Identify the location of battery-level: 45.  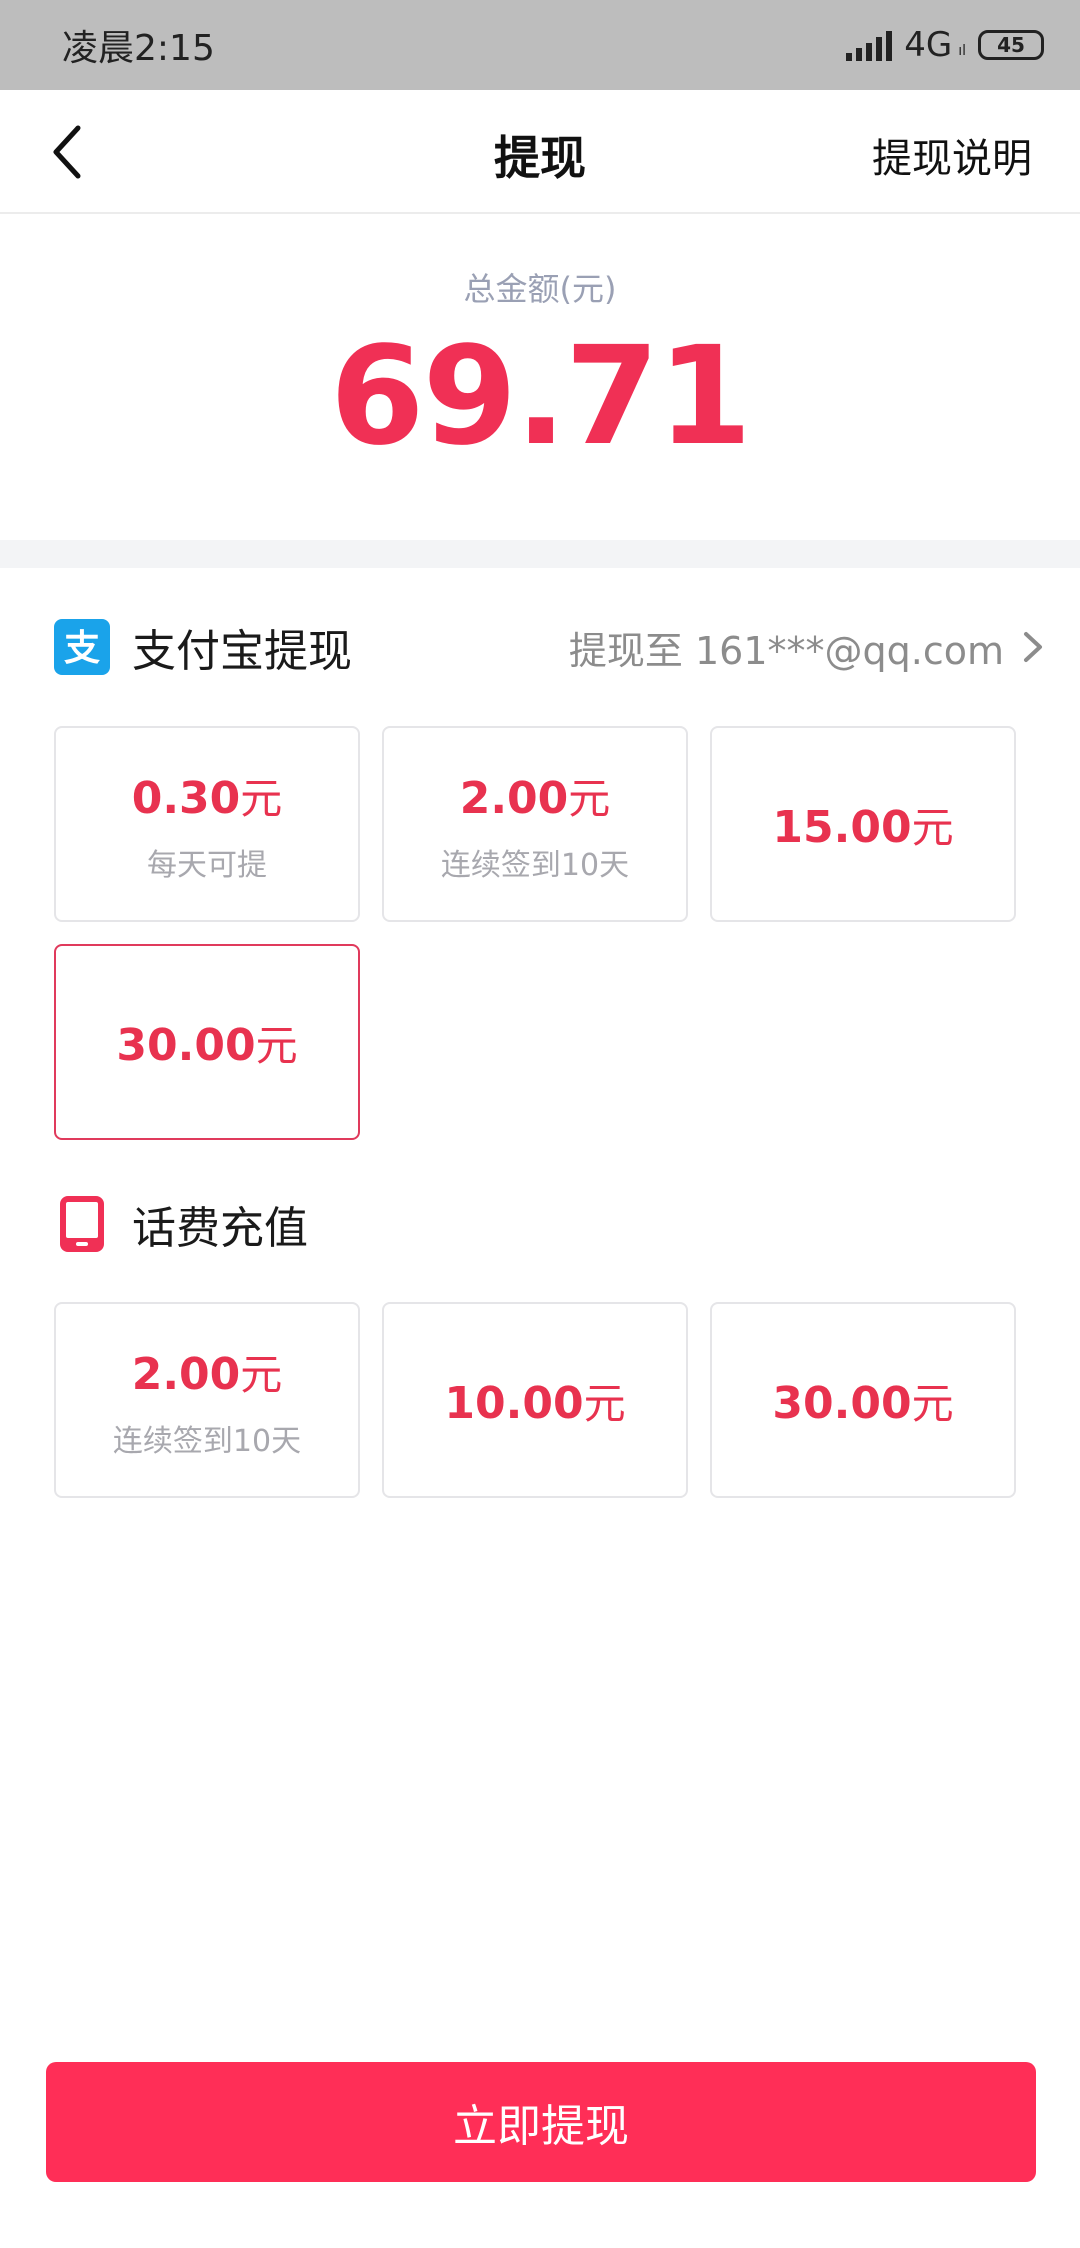
(1011, 45).